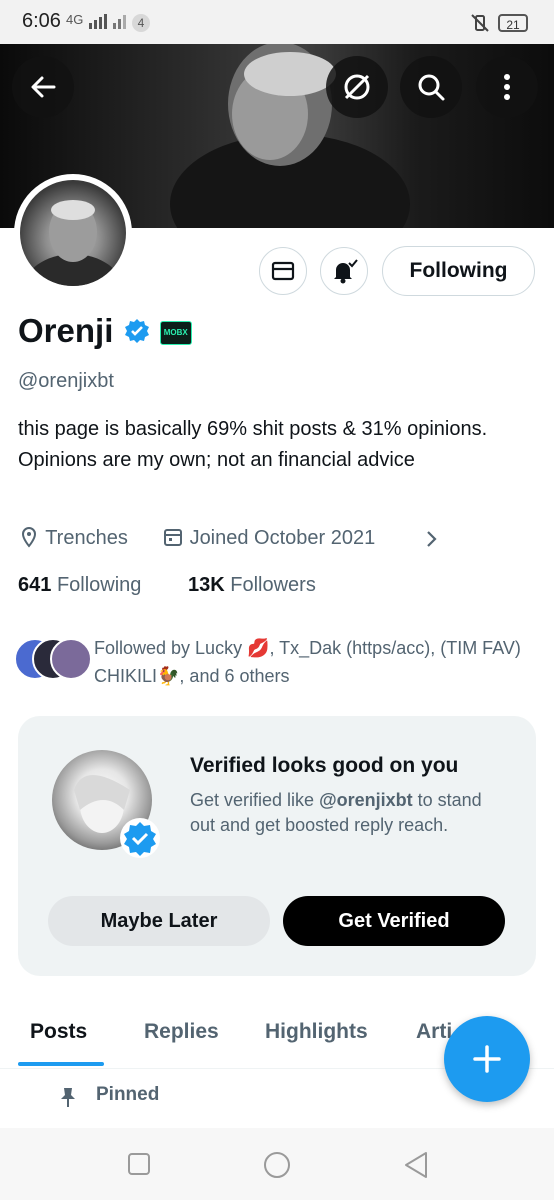  Describe the element at coordinates (480, 25) in the screenshot. I see `vibrate-off-icon` at that location.